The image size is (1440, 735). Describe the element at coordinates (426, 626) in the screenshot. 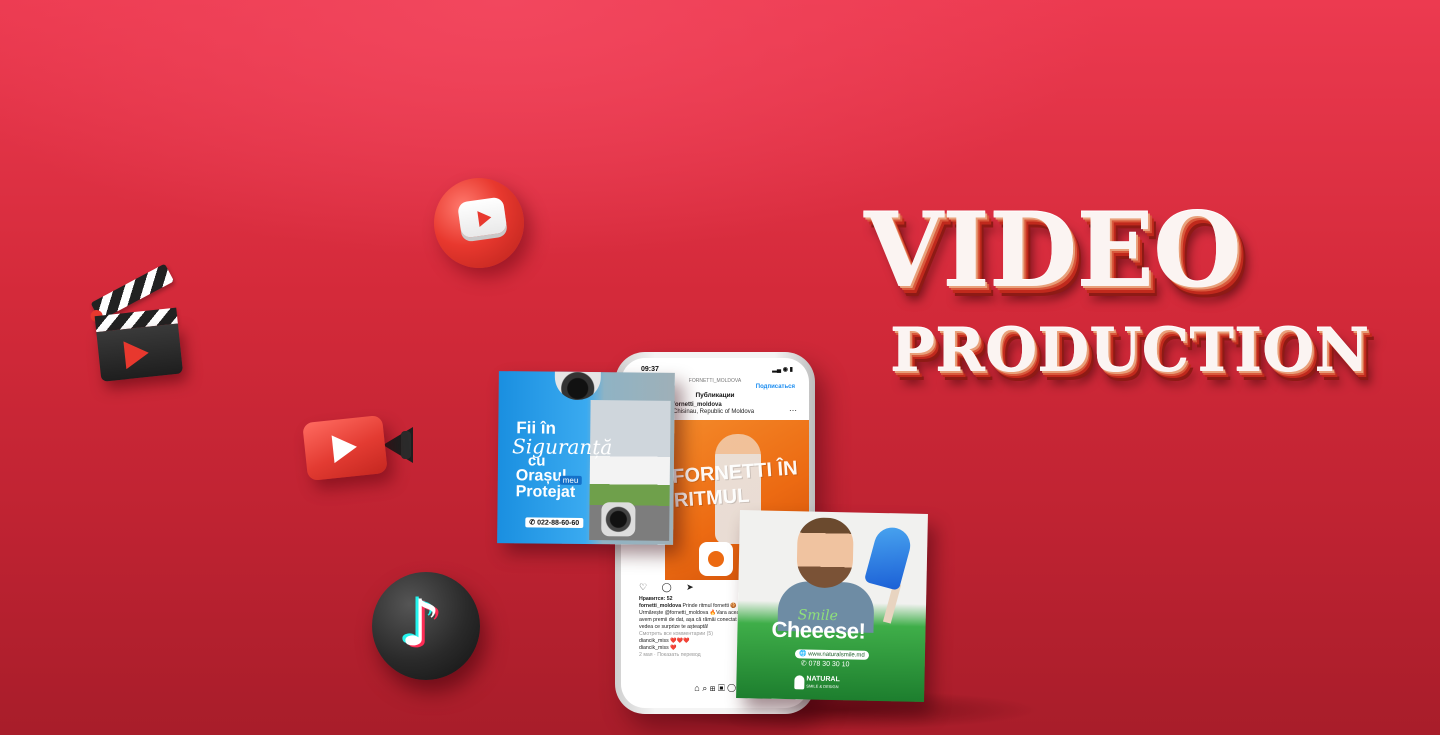

I see `tiktok-icon: ♪` at that location.